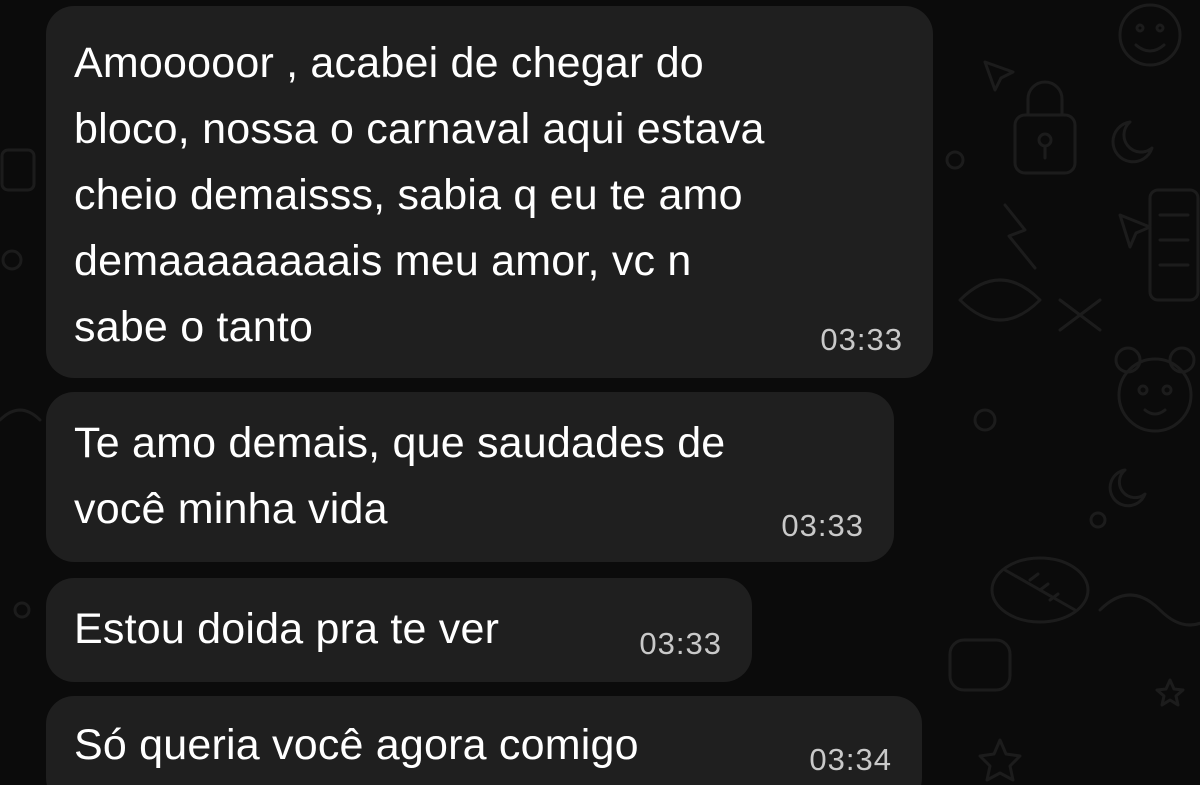 The image size is (1200, 785). Describe the element at coordinates (1020, 236) in the screenshot. I see `lightning-icon` at that location.